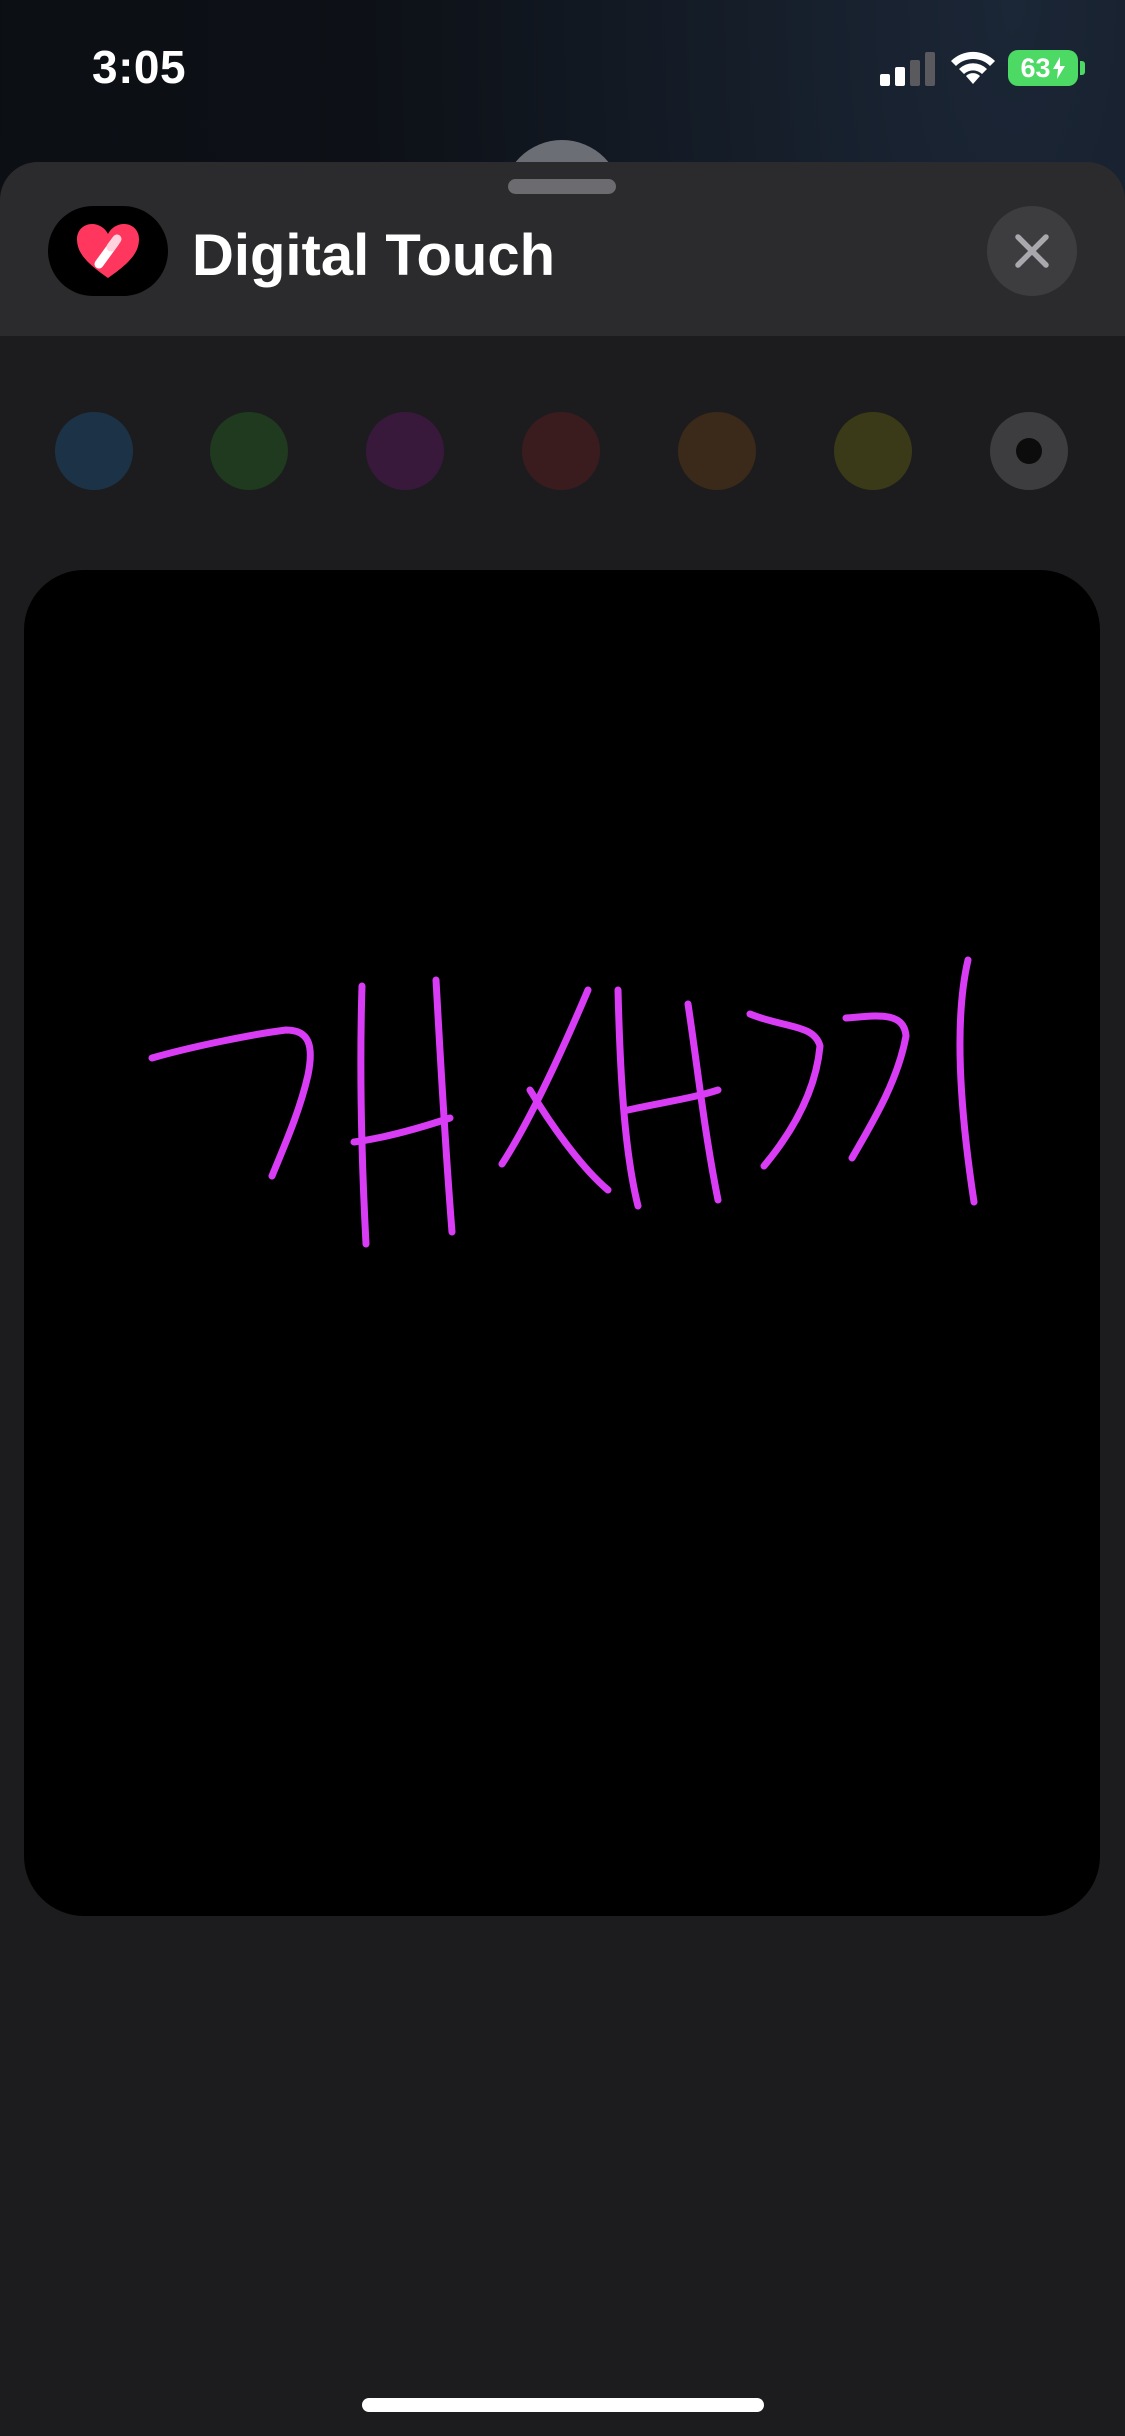  What do you see at coordinates (873, 451) in the screenshot?
I see `color-swatch-yellow` at bounding box center [873, 451].